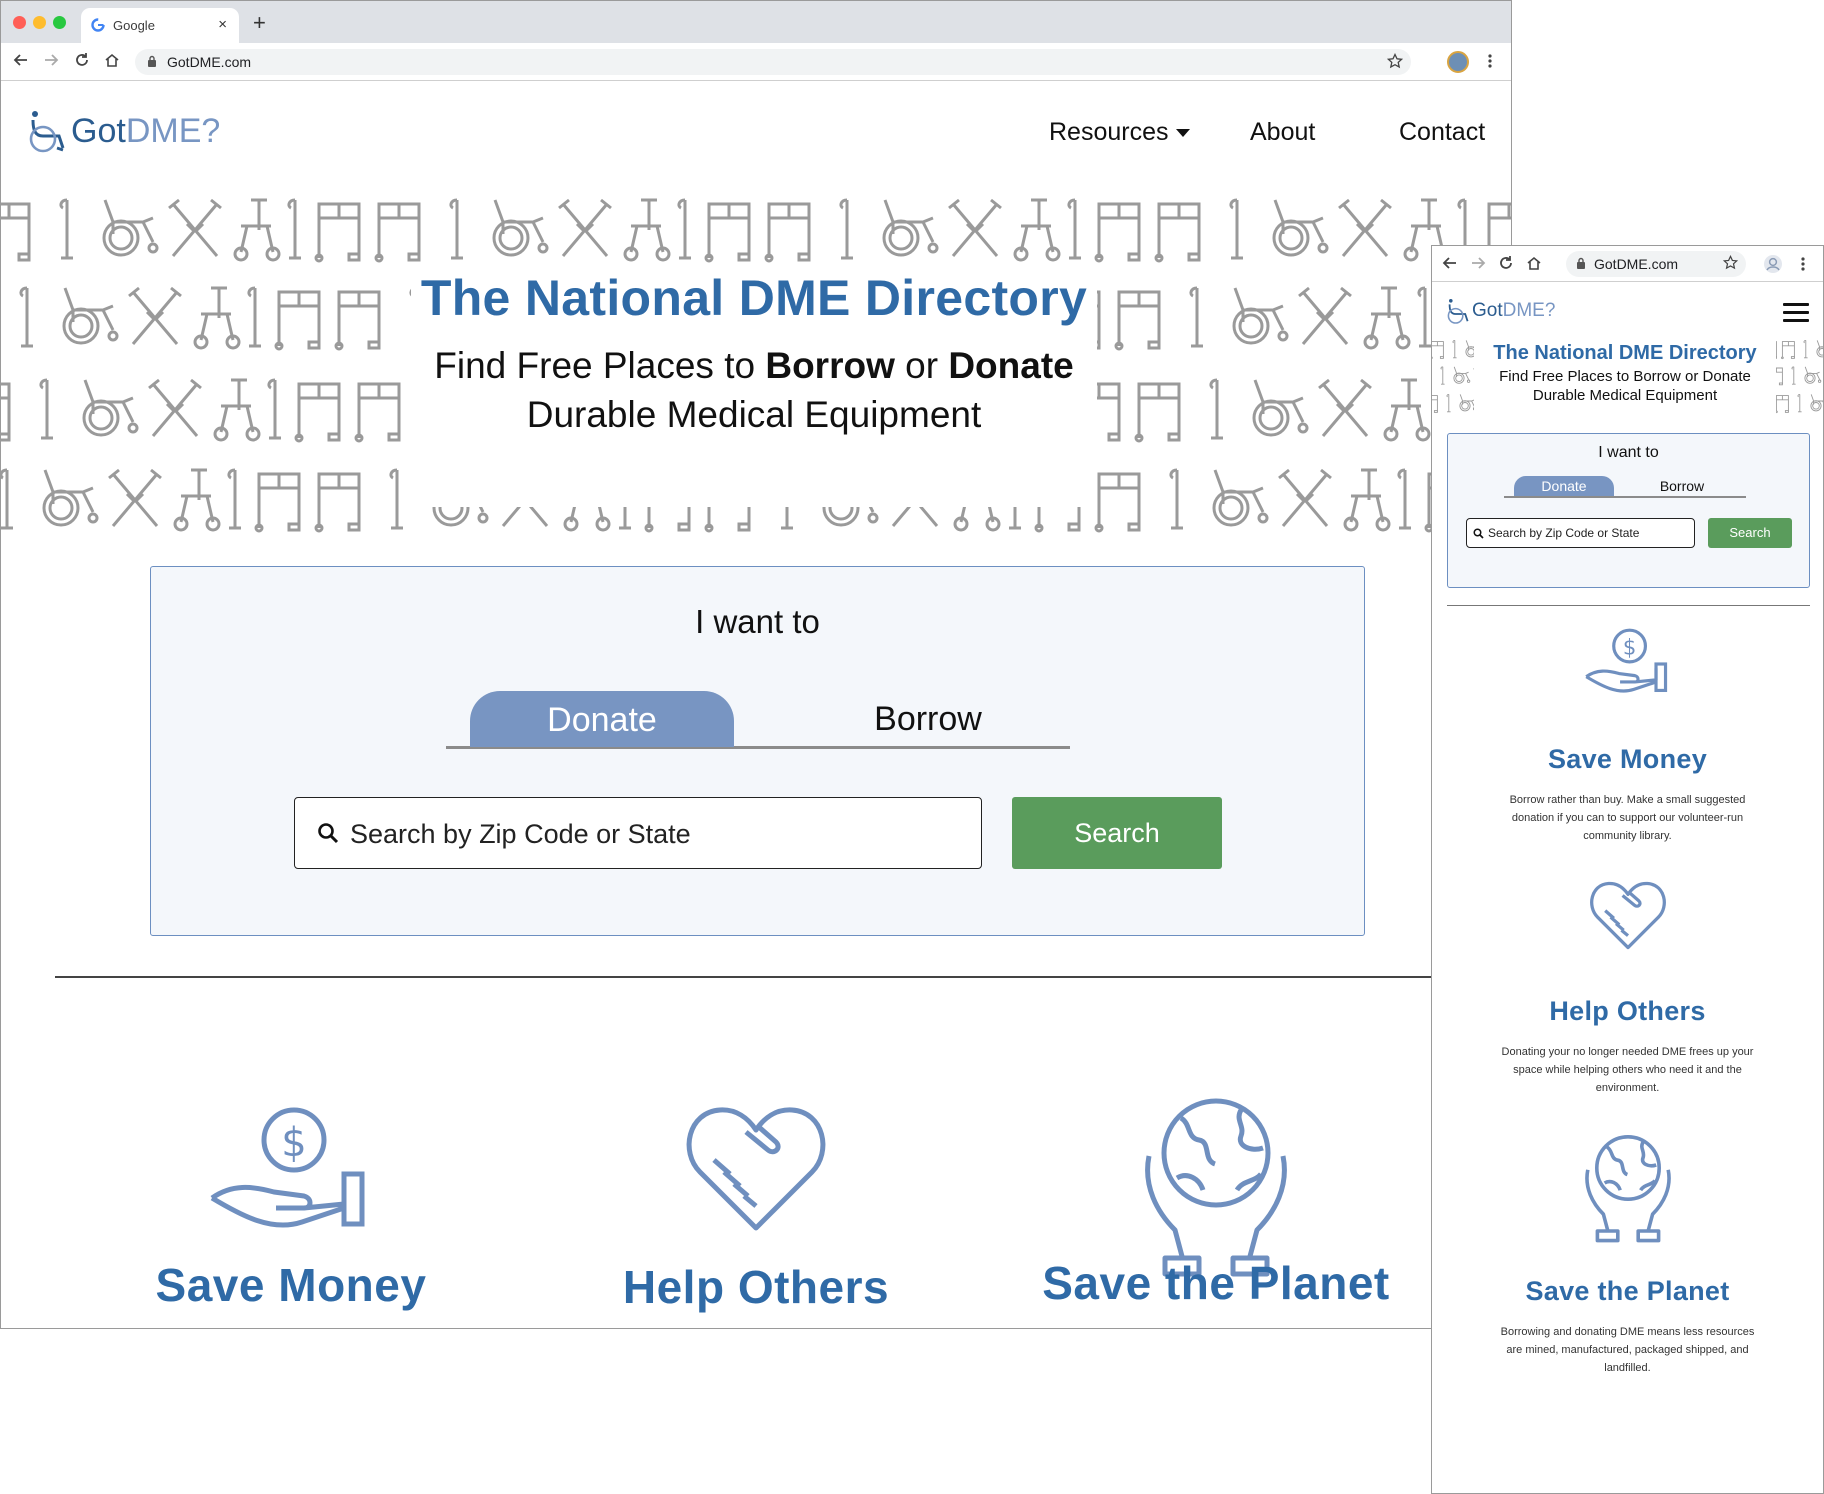 The height and width of the screenshot is (1494, 1824). Describe the element at coordinates (1282, 132) in the screenshot. I see `nav-about: About` at that location.